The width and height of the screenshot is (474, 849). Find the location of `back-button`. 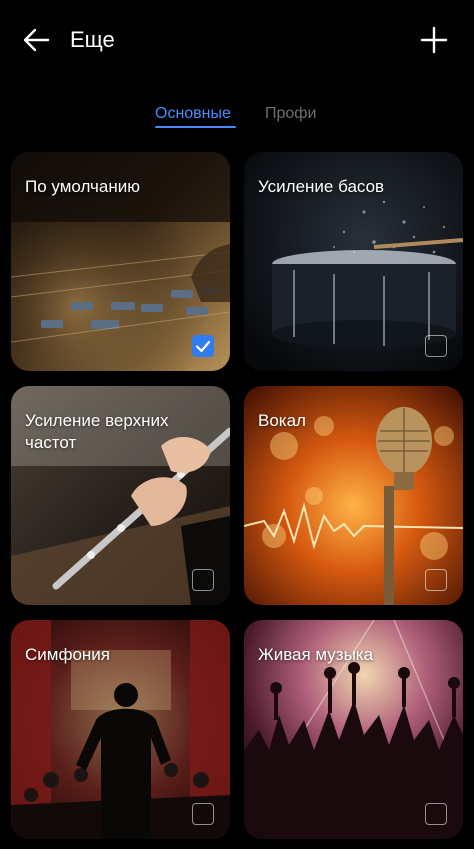

back-button is located at coordinates (38, 40).